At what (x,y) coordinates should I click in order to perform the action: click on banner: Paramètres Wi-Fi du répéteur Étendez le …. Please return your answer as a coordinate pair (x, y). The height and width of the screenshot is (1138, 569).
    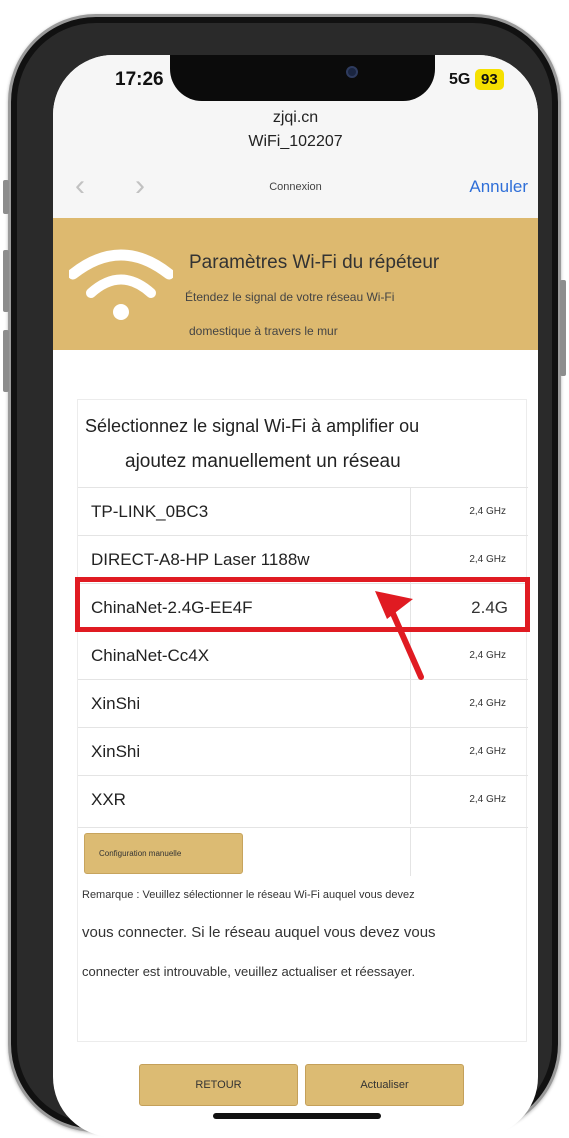
    Looking at the image, I should click on (295, 284).